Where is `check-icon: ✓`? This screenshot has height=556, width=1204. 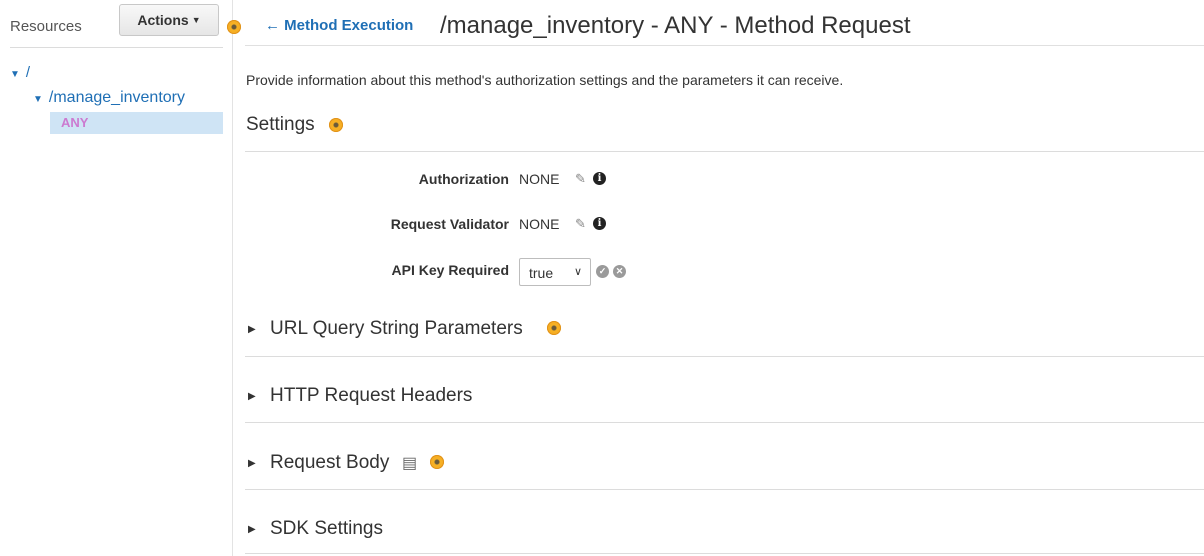
check-icon: ✓ is located at coordinates (602, 271).